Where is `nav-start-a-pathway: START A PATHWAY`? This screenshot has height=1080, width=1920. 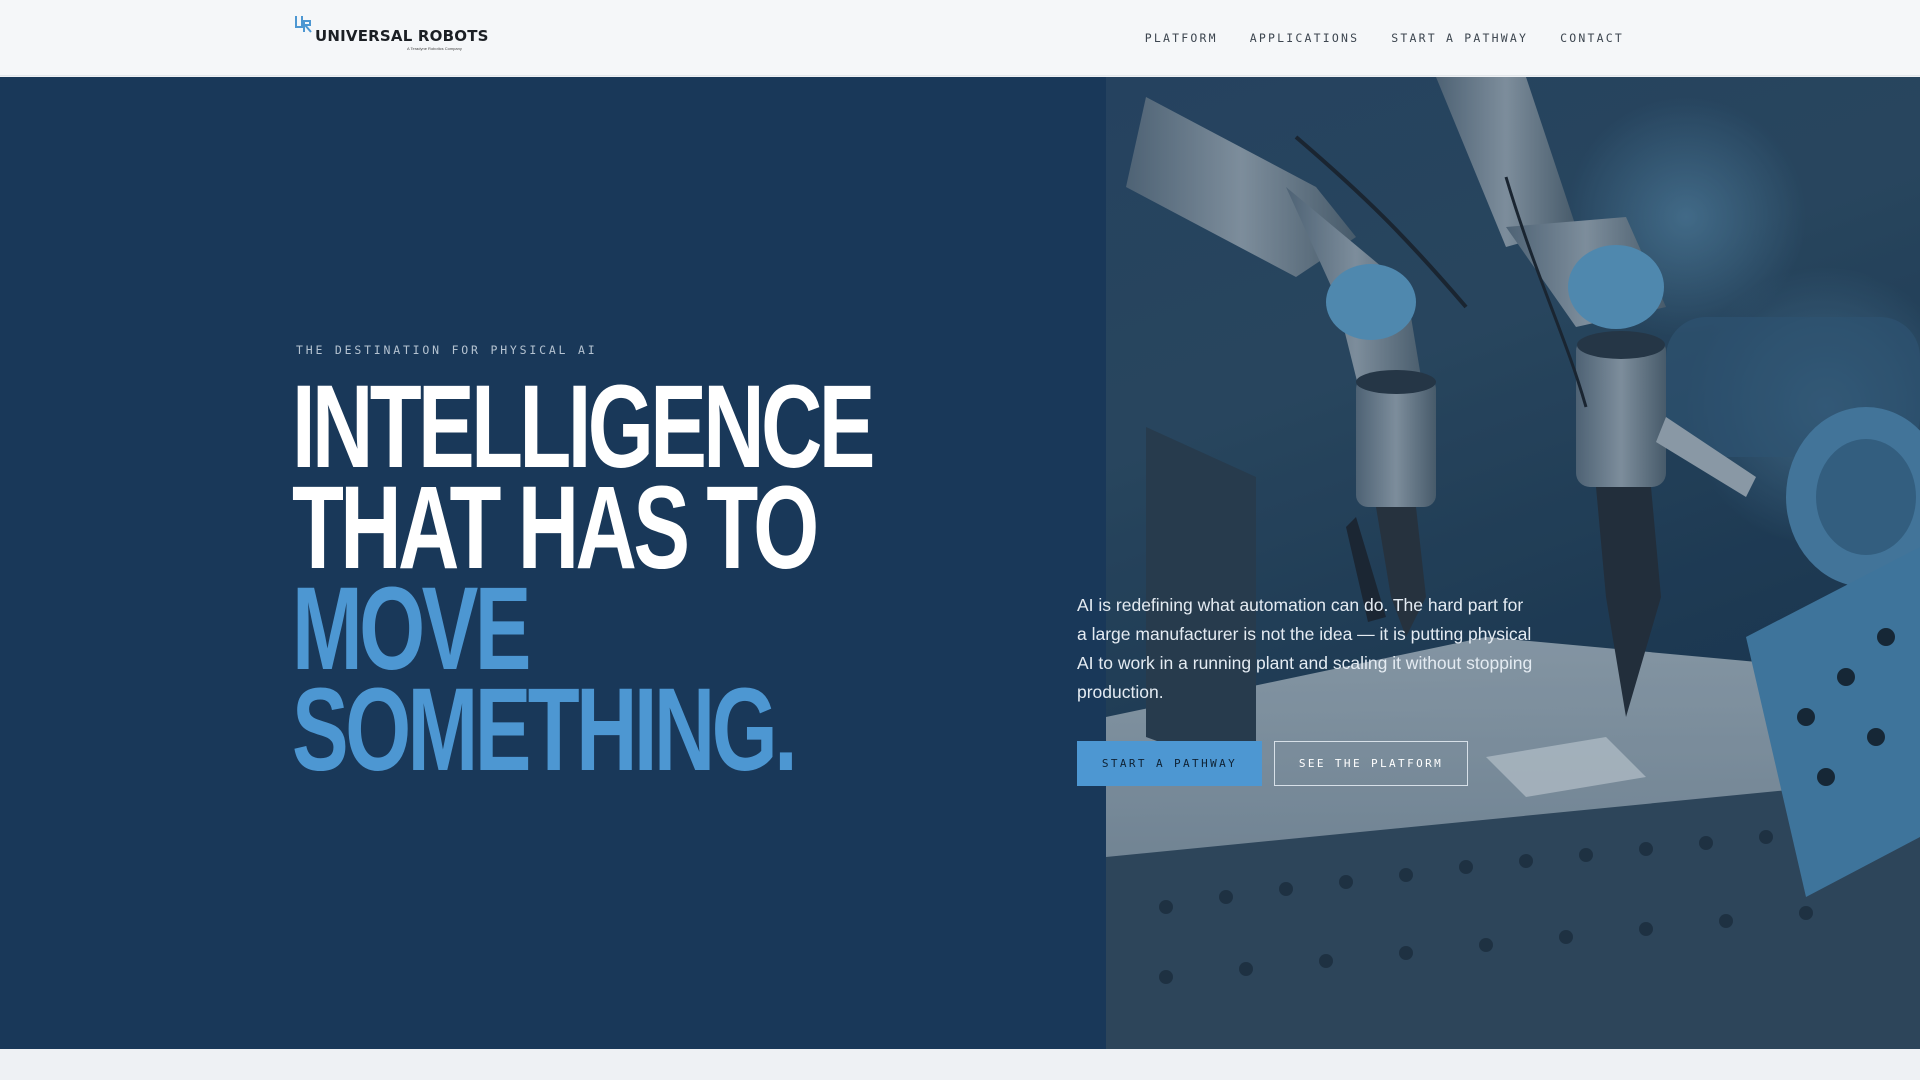
nav-start-a-pathway: START A PATHWAY is located at coordinates (1459, 38).